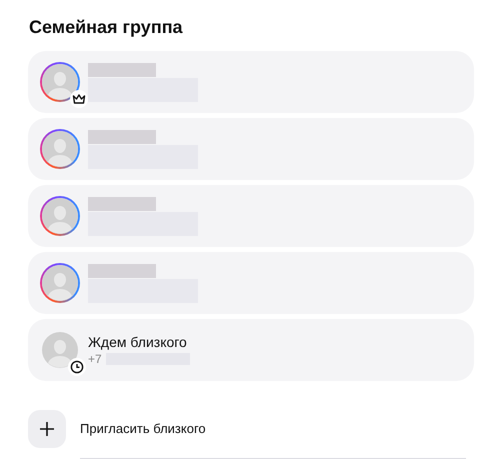  Describe the element at coordinates (95, 359) in the screenshot. I see `member-phone: +7` at that location.